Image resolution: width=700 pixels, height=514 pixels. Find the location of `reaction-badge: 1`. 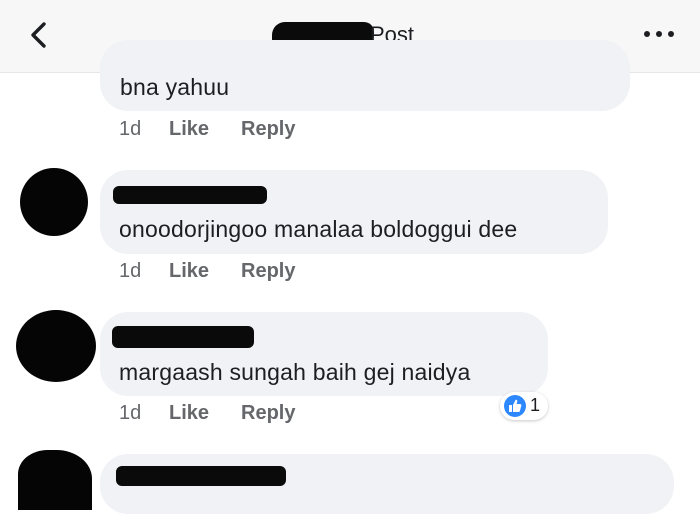

reaction-badge: 1 is located at coordinates (524, 406).